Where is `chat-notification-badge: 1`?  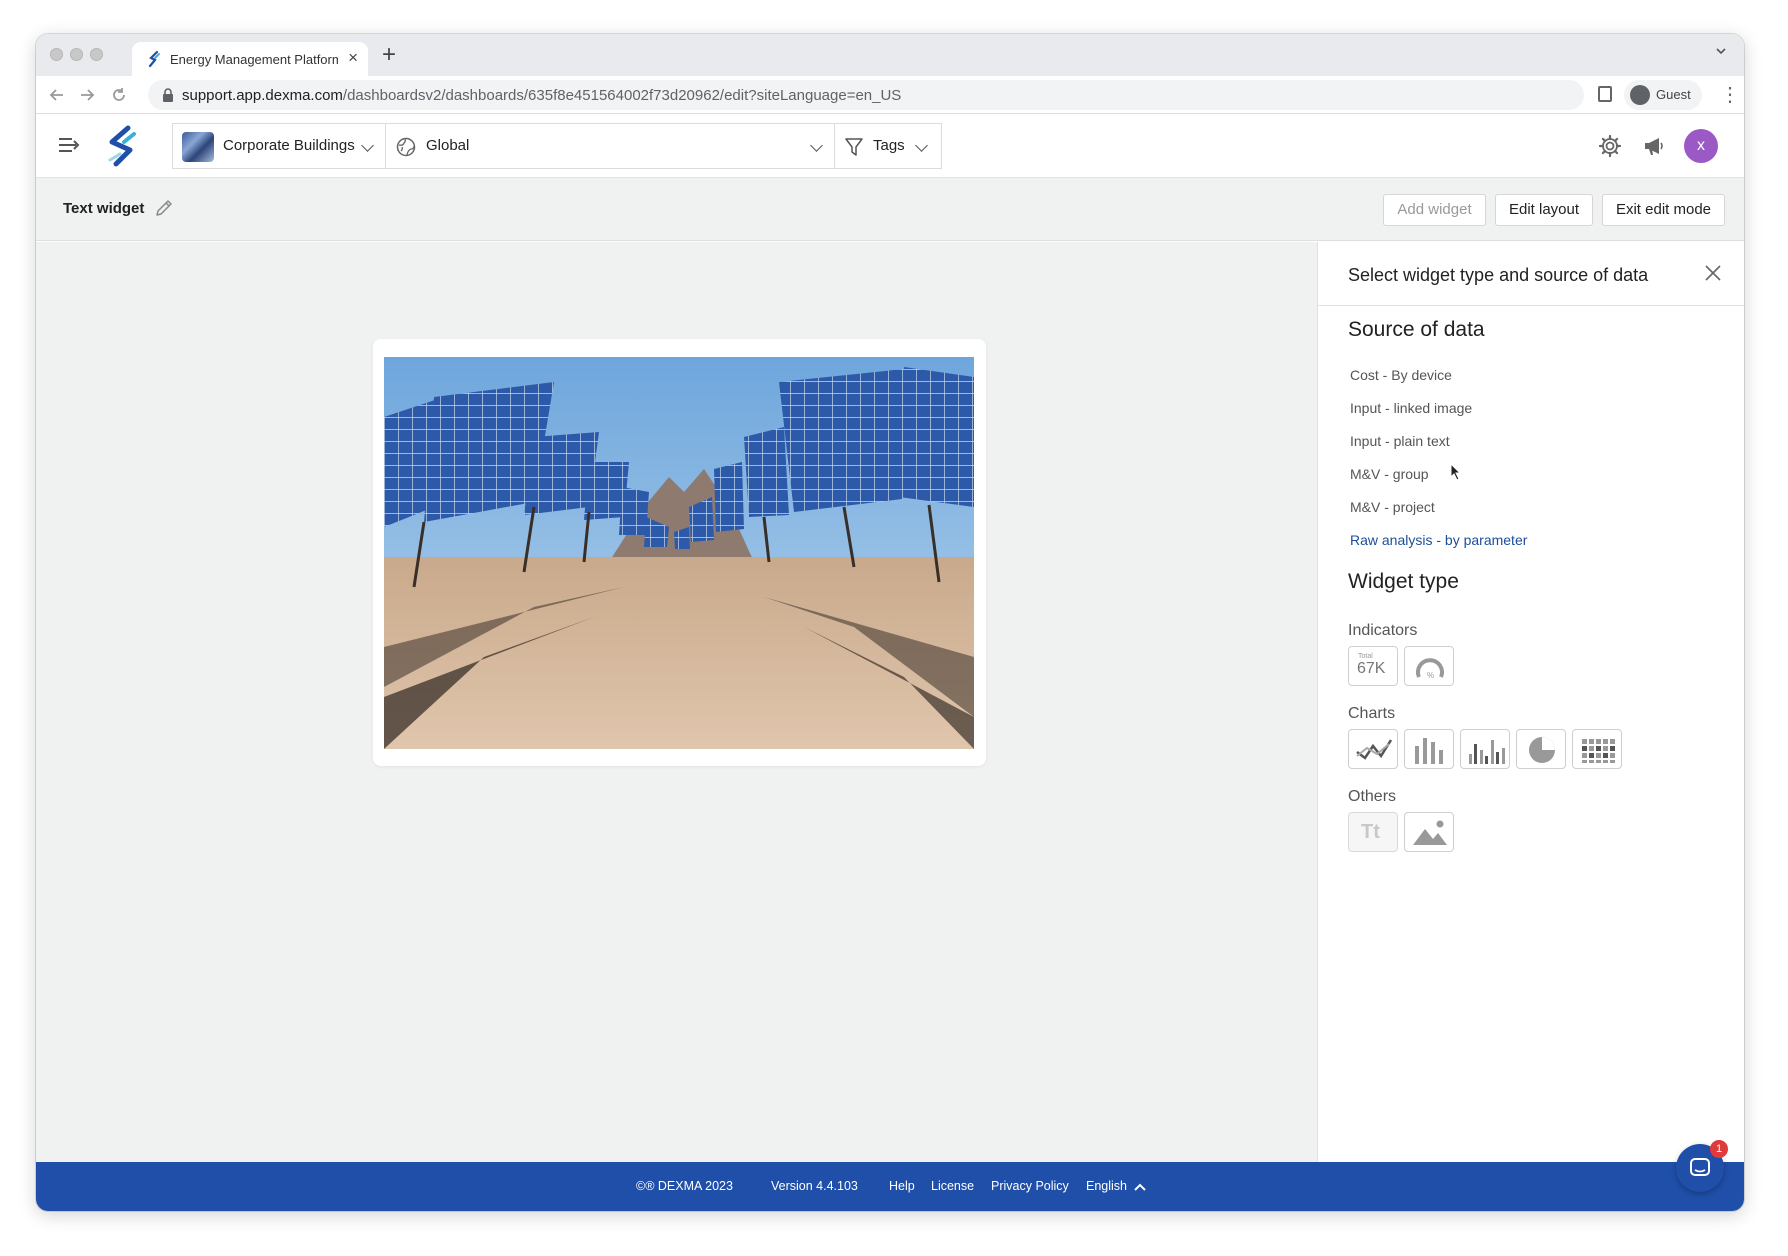 chat-notification-badge: 1 is located at coordinates (1719, 1149).